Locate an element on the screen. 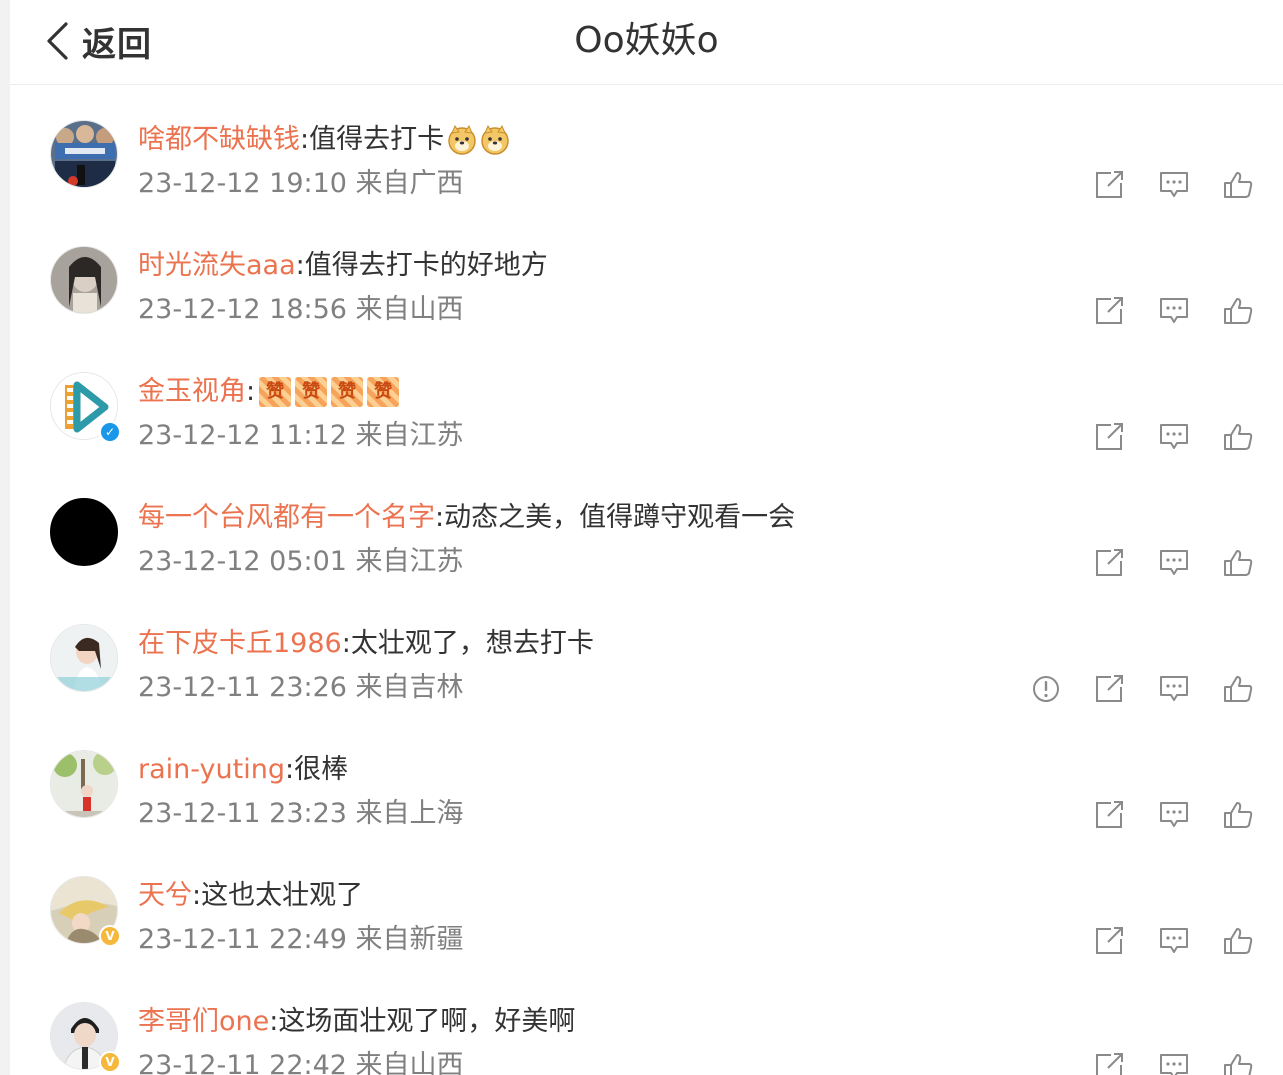 The width and height of the screenshot is (1283, 1075). comment-item: V 天兮 :这也太壮观了 23-12-11 22:49 来自新疆 is located at coordinates (646, 903).